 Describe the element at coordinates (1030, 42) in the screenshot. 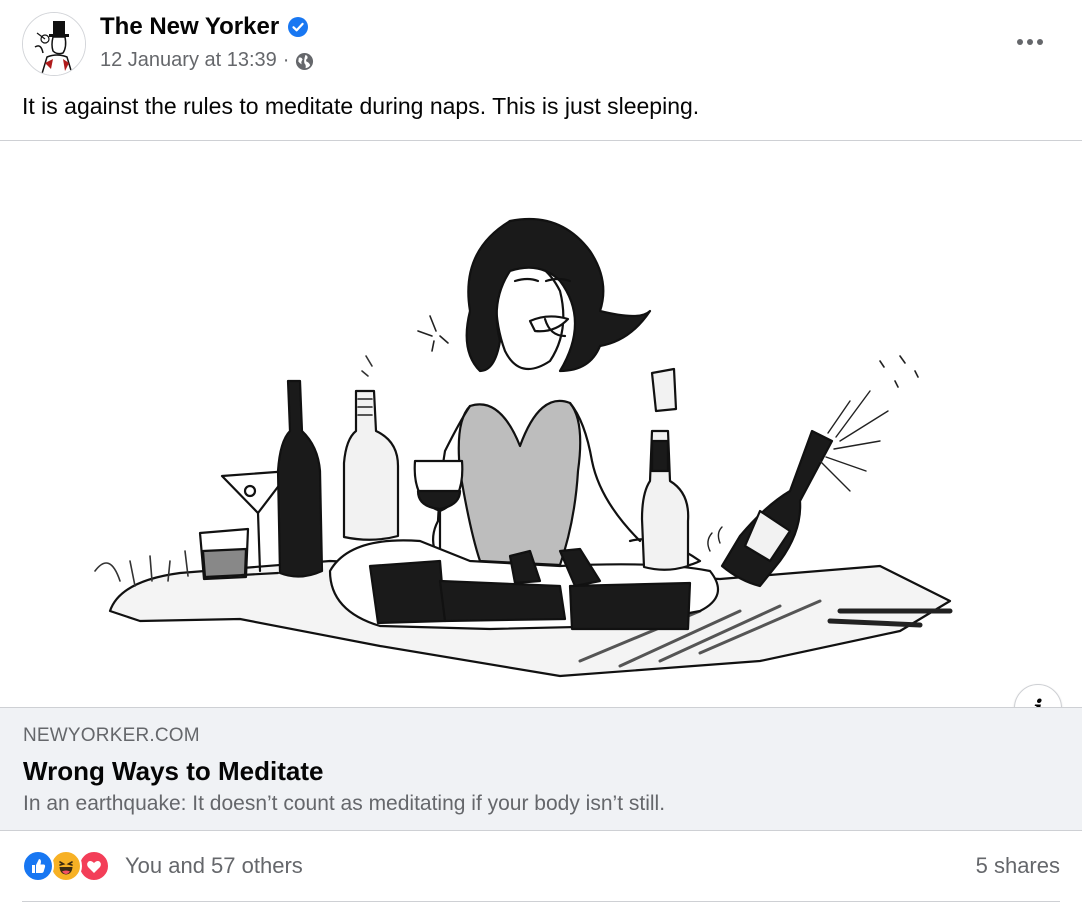

I see `more-options-icon` at that location.